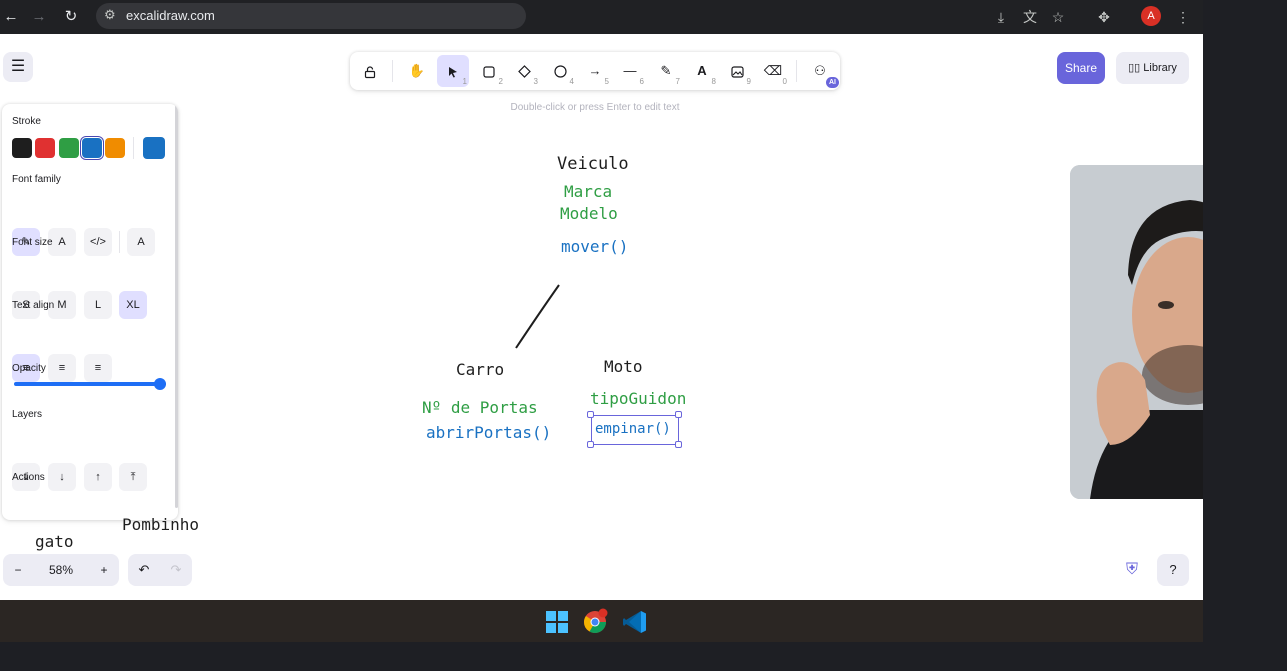  I want to click on align-right-button: ≡, so click(98, 368).